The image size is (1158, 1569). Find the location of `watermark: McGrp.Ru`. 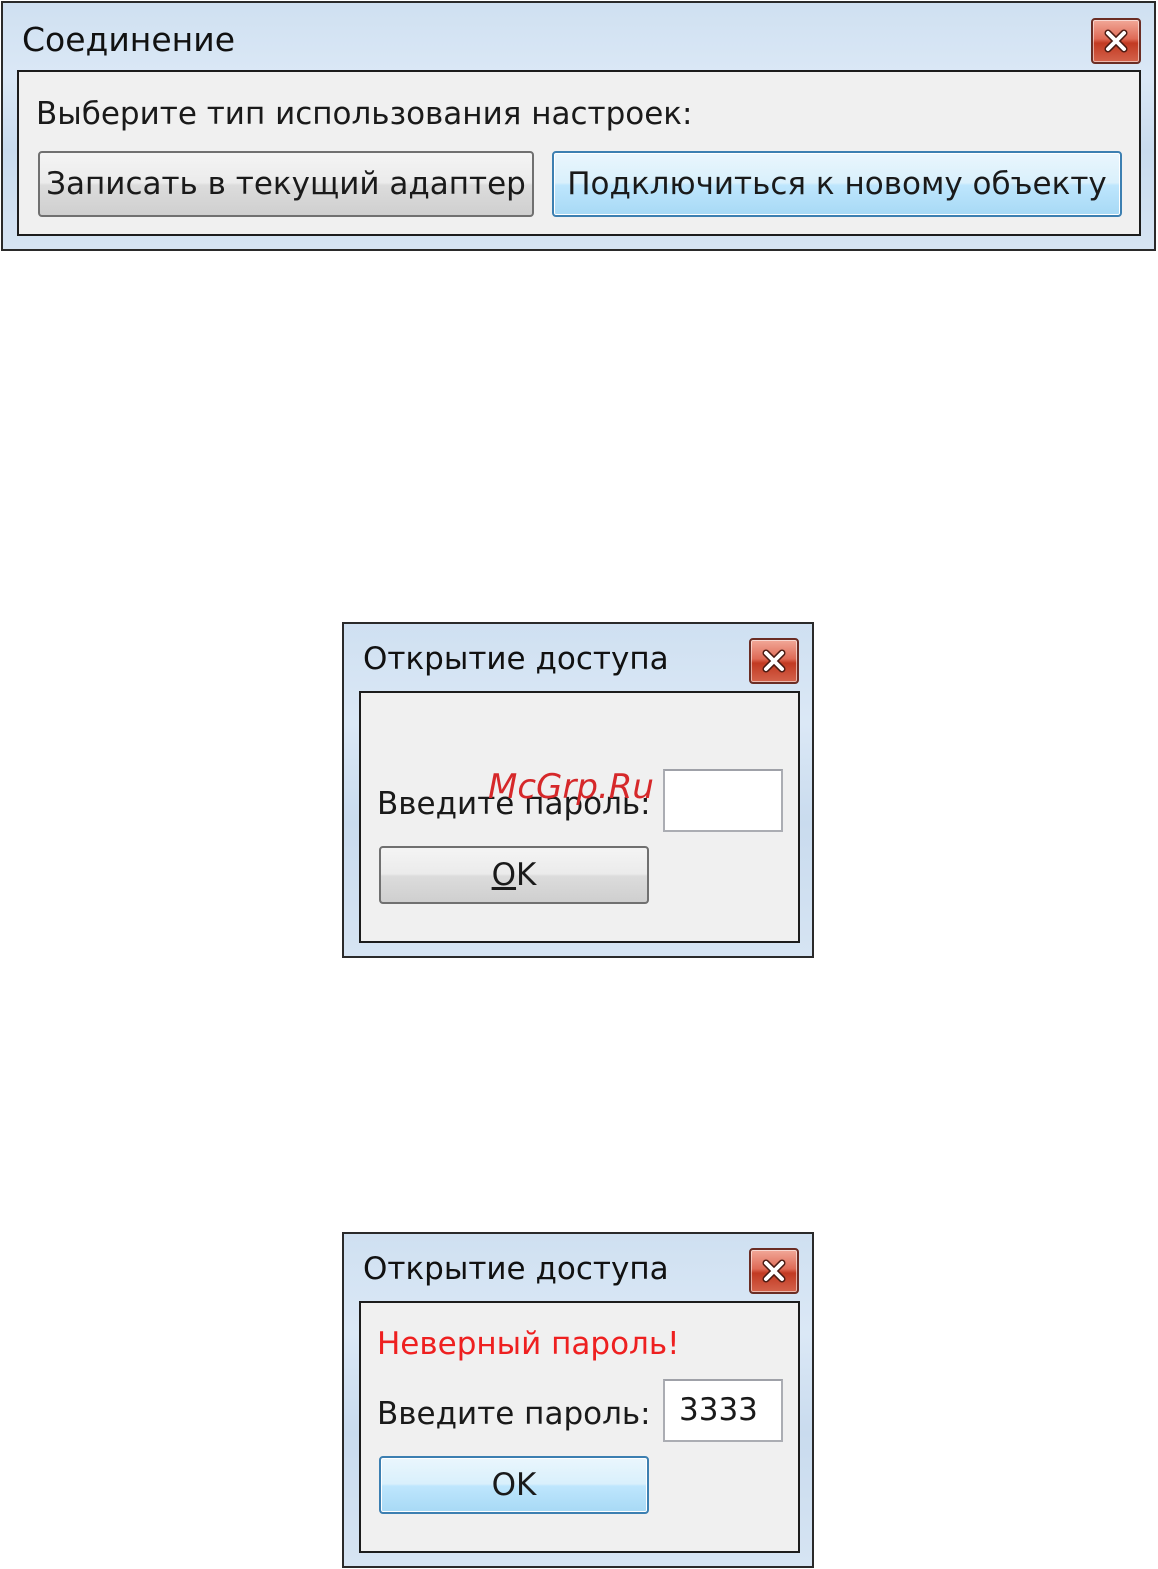

watermark: McGrp.Ru is located at coordinates (571, 787).